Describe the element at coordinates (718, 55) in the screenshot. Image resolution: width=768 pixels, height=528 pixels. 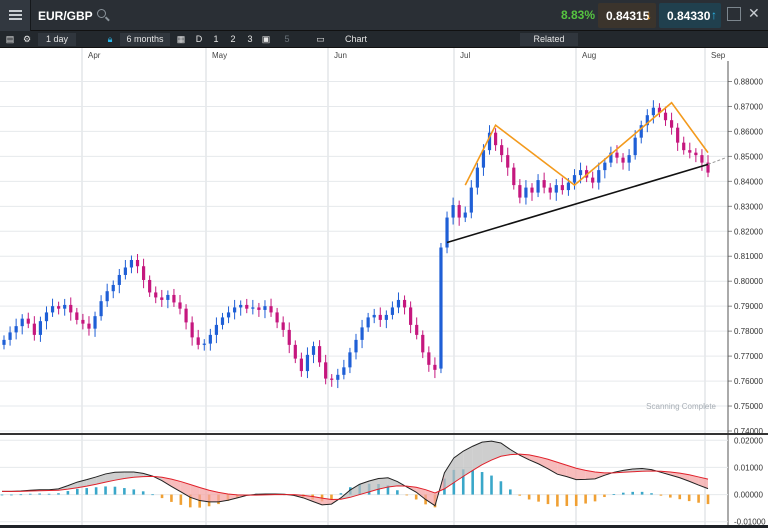
I see `month-label: Sep` at that location.